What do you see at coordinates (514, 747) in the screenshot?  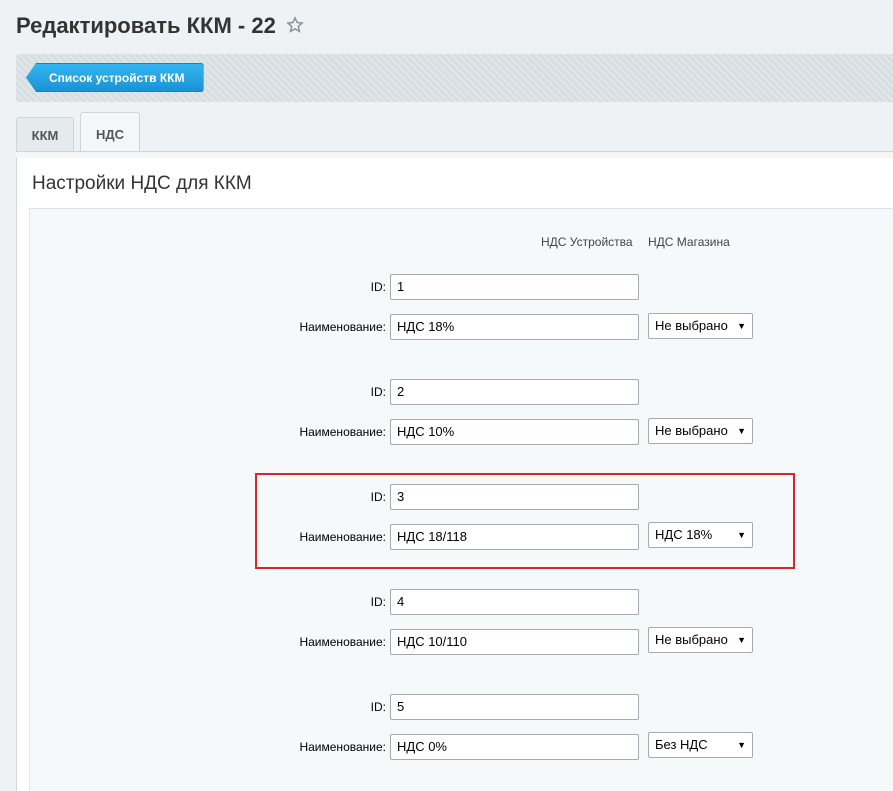 I see `name-input: НДС 0%` at bounding box center [514, 747].